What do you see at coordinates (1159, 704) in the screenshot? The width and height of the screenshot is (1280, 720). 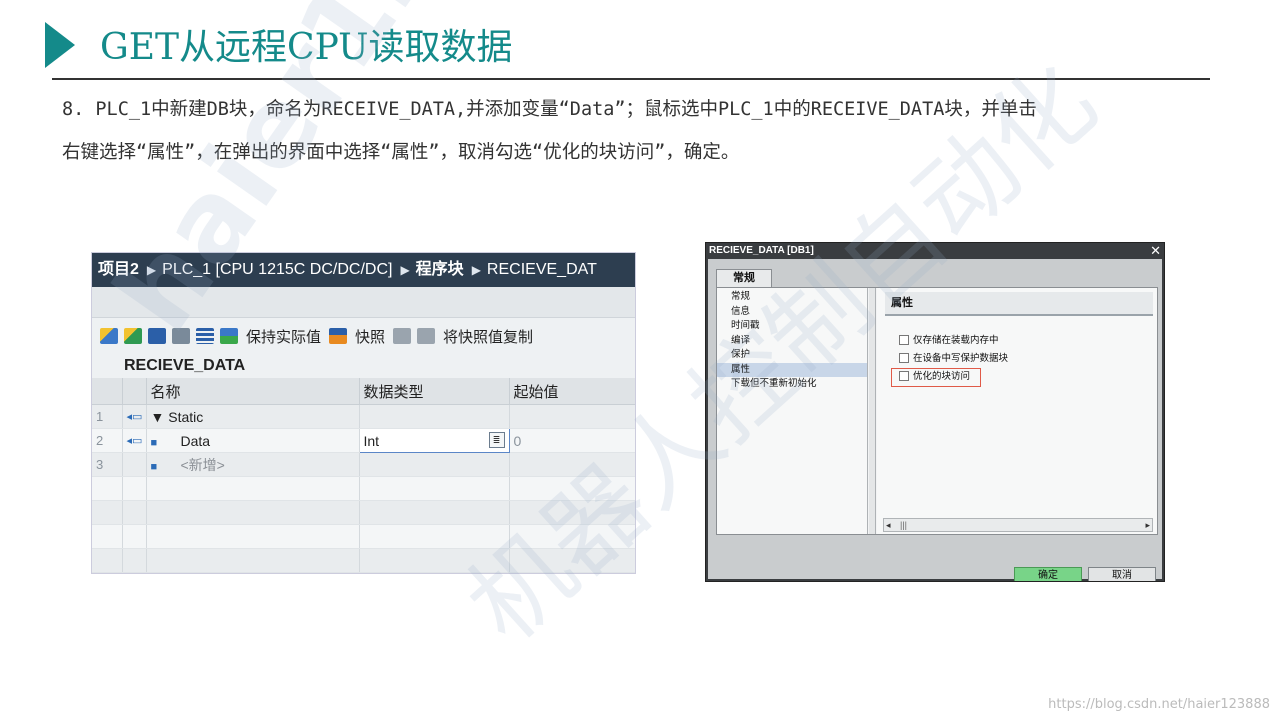 I see `footer-url: https://blog.csdn.net/haier123888` at bounding box center [1159, 704].